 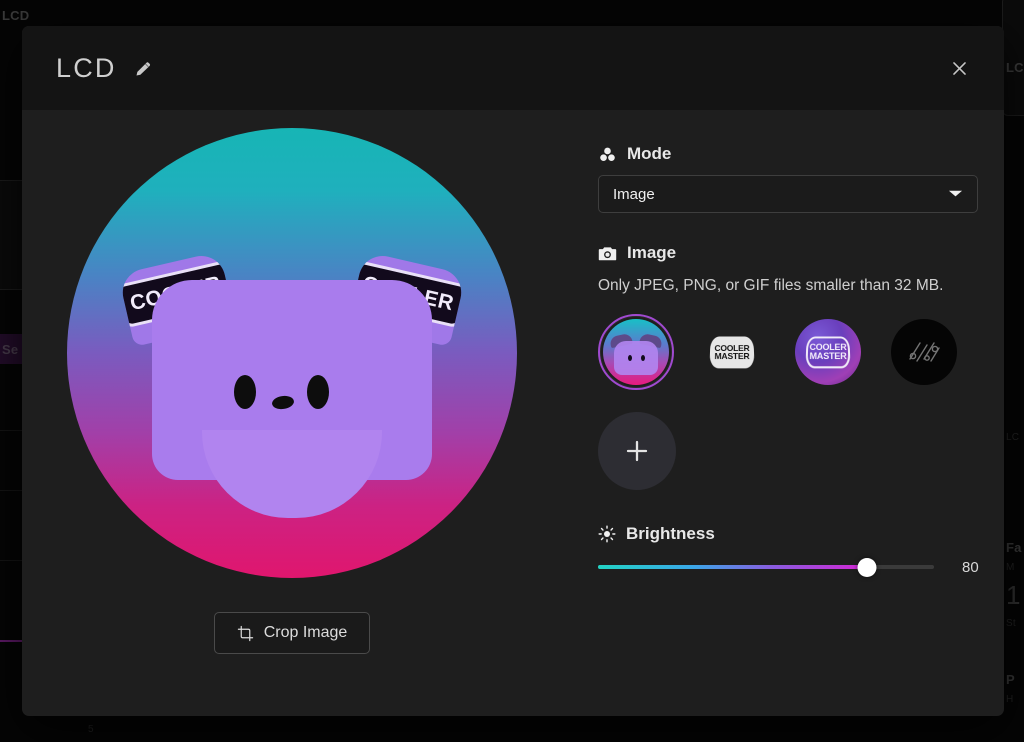 I want to click on camera-icon, so click(x=607, y=253).